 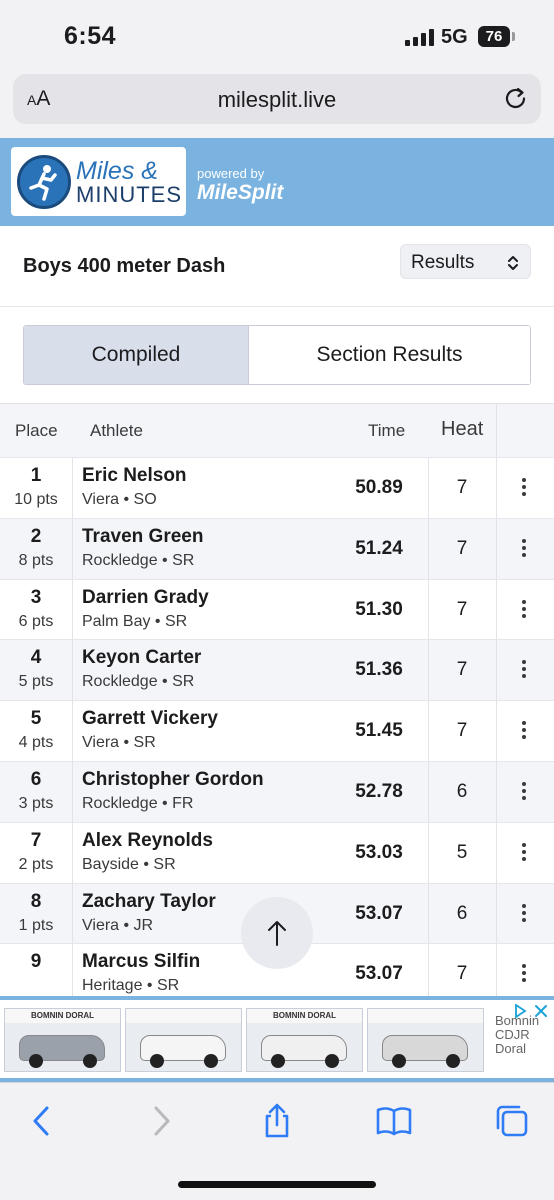 I want to click on athlete-team: Viera • JR, so click(x=118, y=925).